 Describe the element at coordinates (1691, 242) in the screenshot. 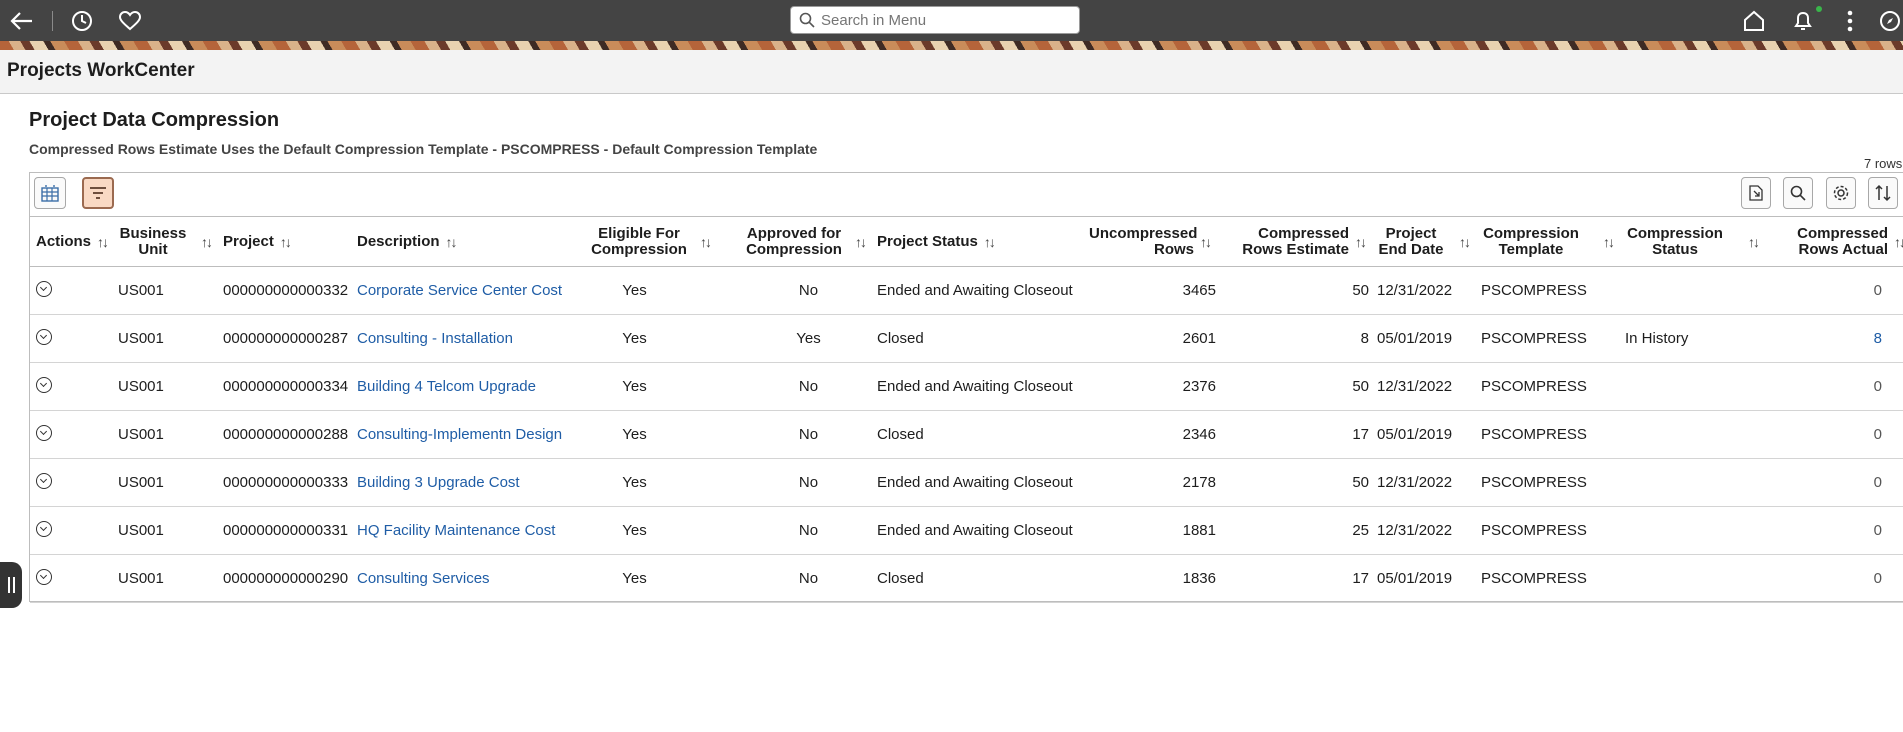

I see `col-header-compression-status: Compression Status ↑↓` at that location.